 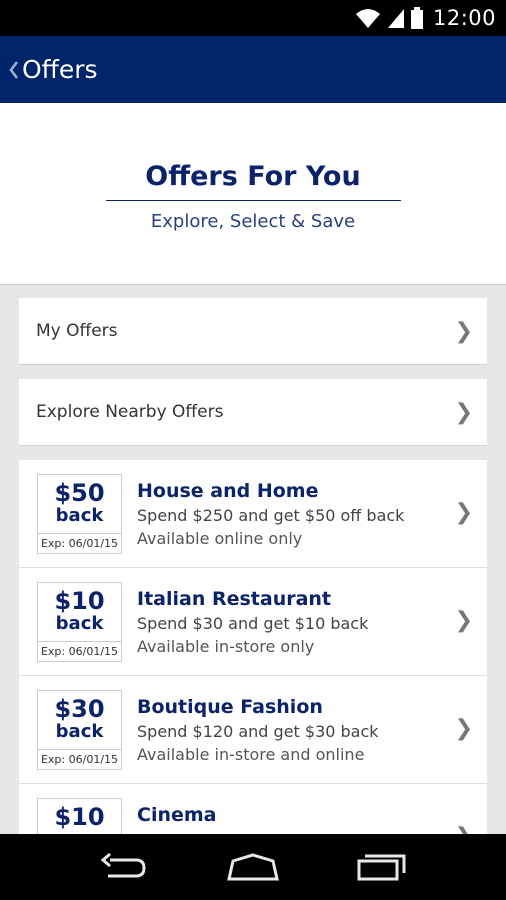 What do you see at coordinates (253, 176) in the screenshot?
I see `hero-title: Offers For You` at bounding box center [253, 176].